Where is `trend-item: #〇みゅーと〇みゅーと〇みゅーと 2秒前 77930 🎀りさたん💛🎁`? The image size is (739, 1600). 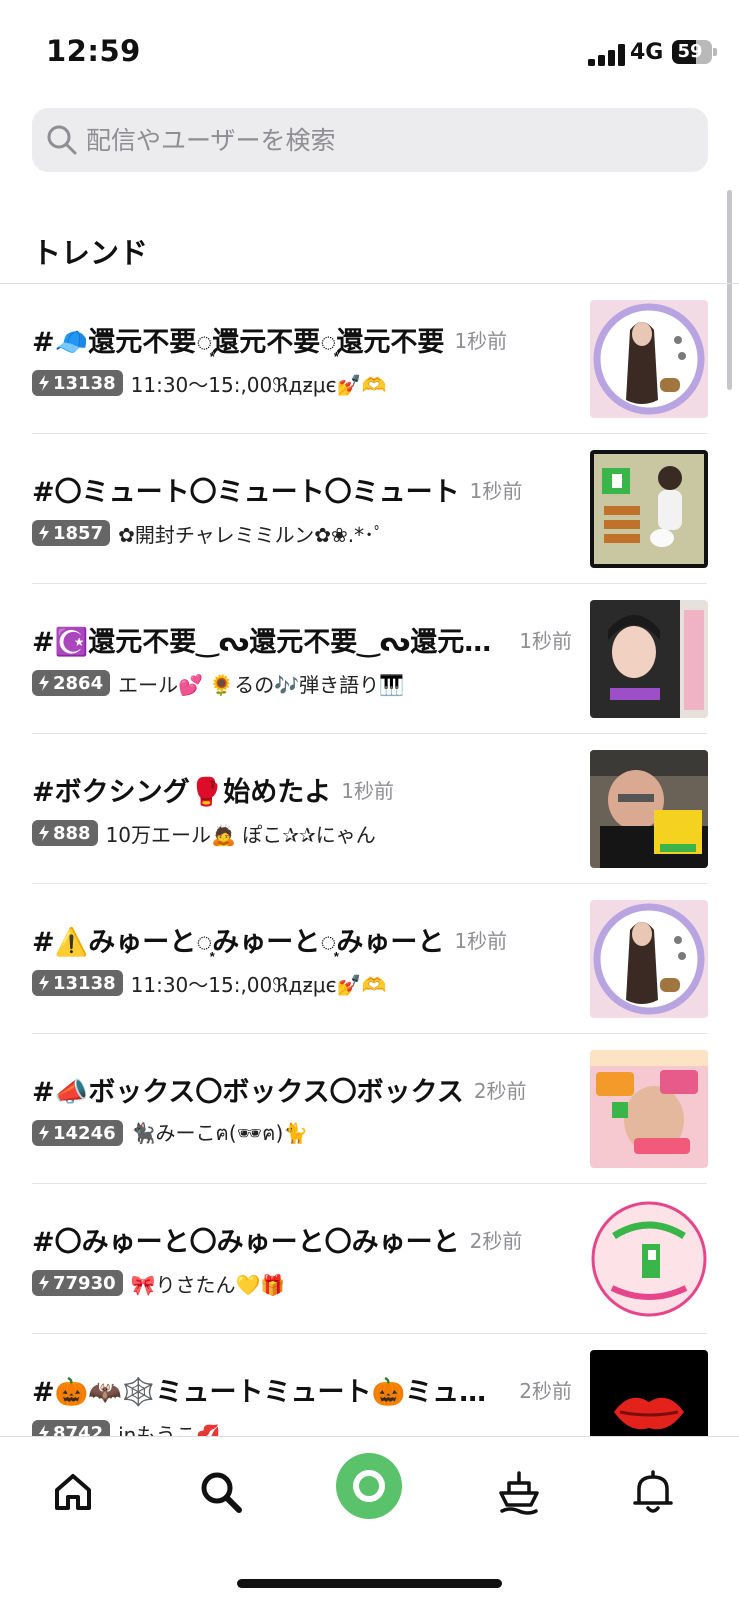
trend-item: #〇みゅーと〇みゅーと〇みゅーと 2秒前 77930 🎀りさたん💛🎁 is located at coordinates (369, 1259).